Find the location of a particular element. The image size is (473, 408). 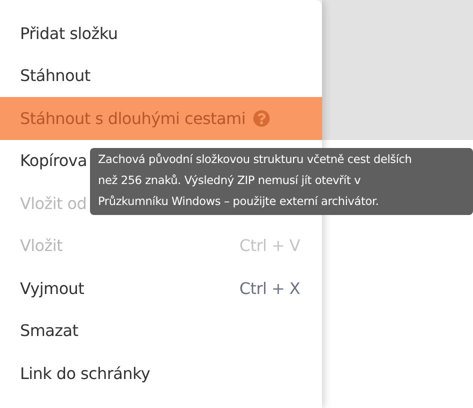

shortcut-label: Ctrl + V is located at coordinates (269, 246).